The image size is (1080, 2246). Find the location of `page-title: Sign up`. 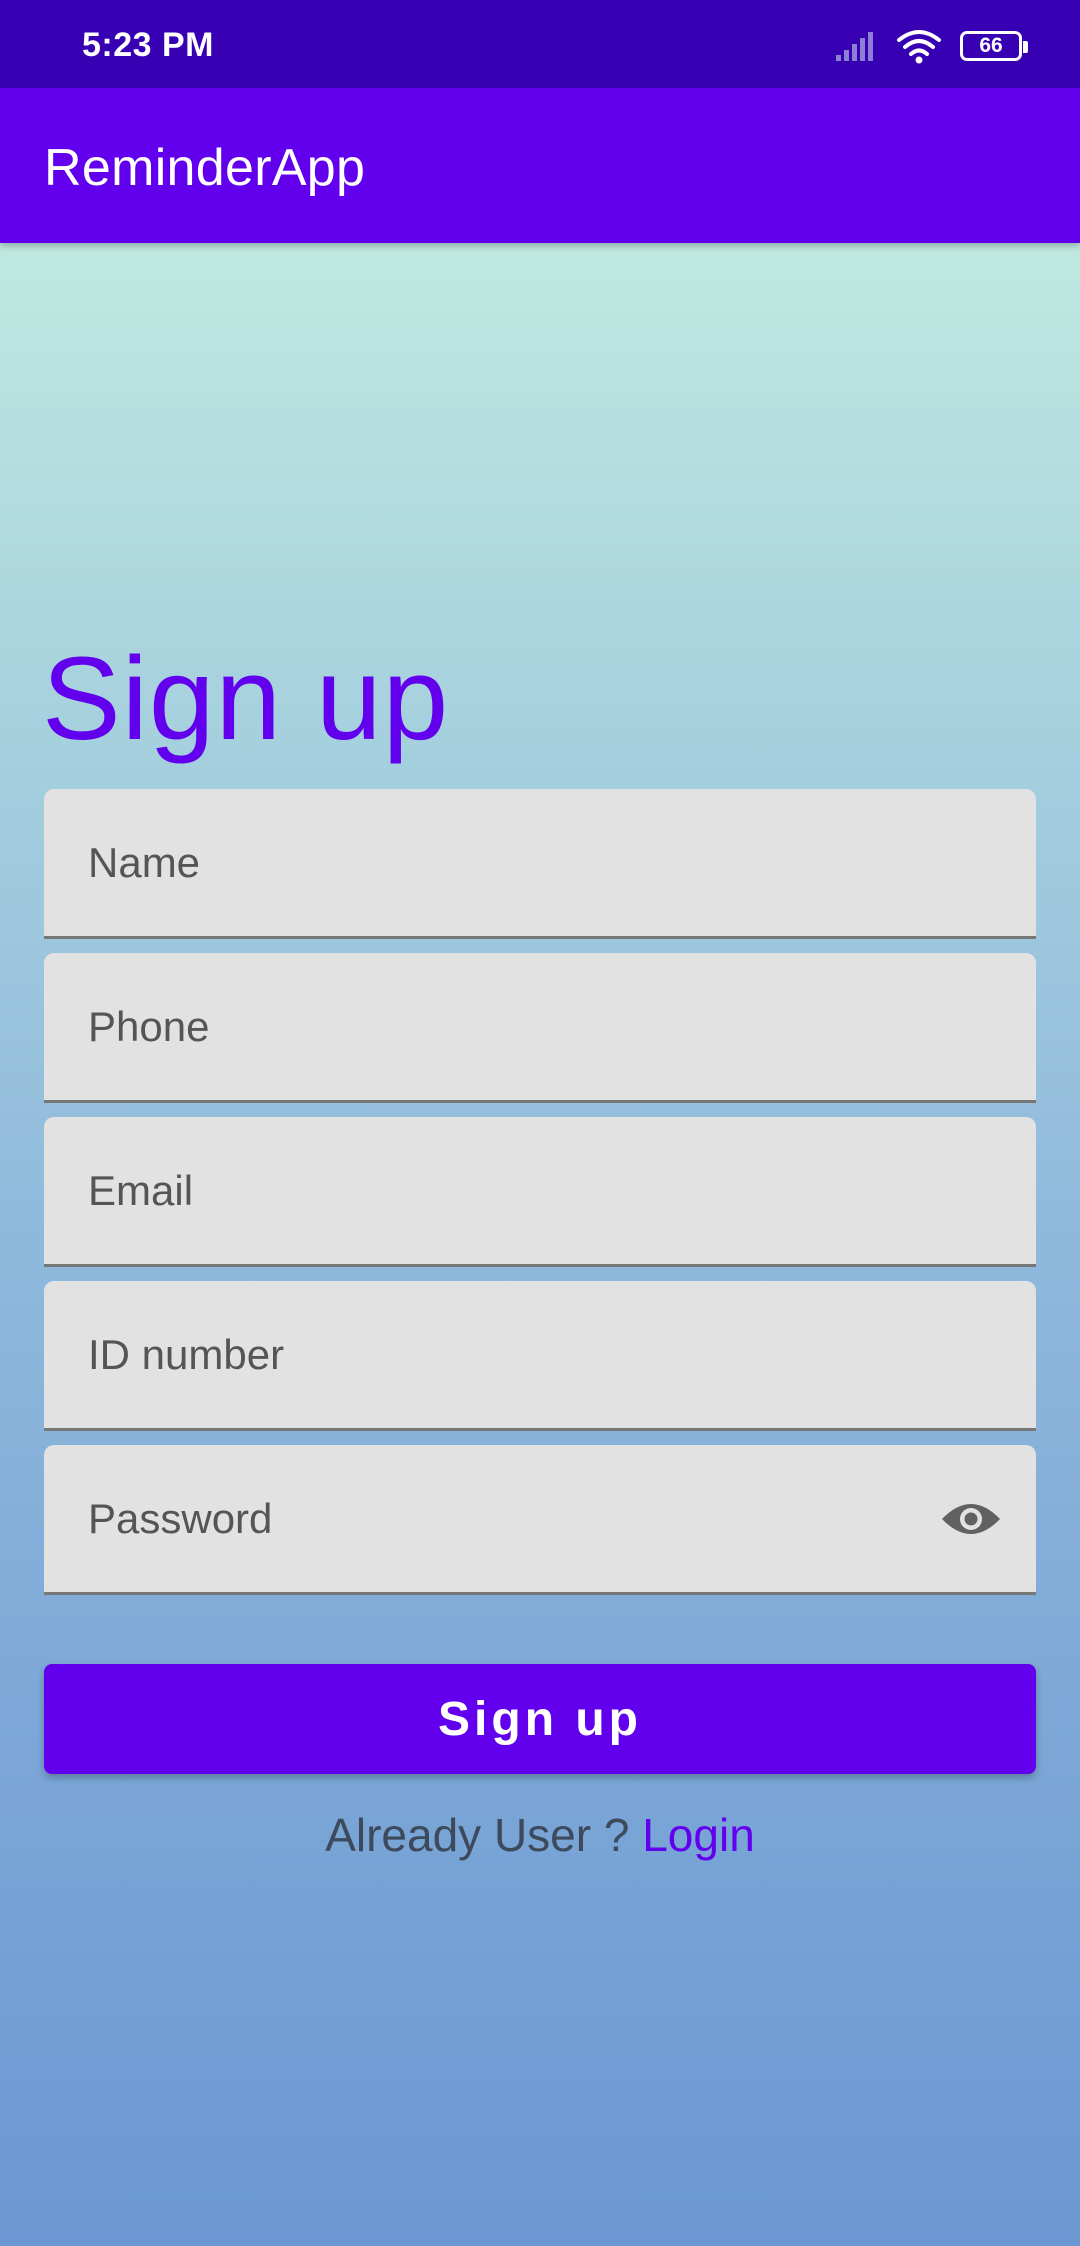

page-title: Sign up is located at coordinates (246, 699).